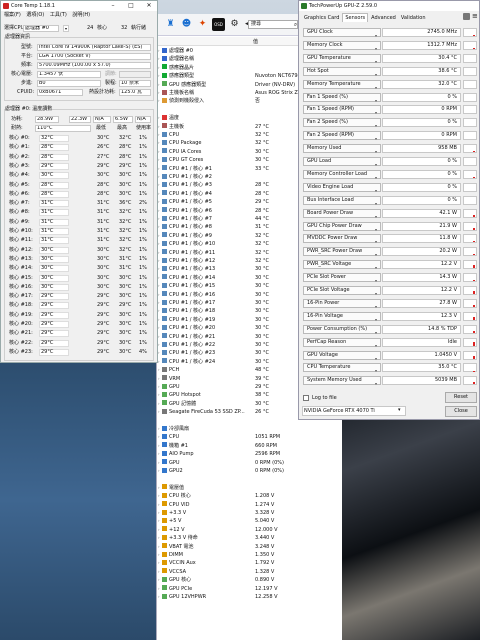  I want to click on gpuz-sensor-name: Board Power Draw, so click(342, 213).